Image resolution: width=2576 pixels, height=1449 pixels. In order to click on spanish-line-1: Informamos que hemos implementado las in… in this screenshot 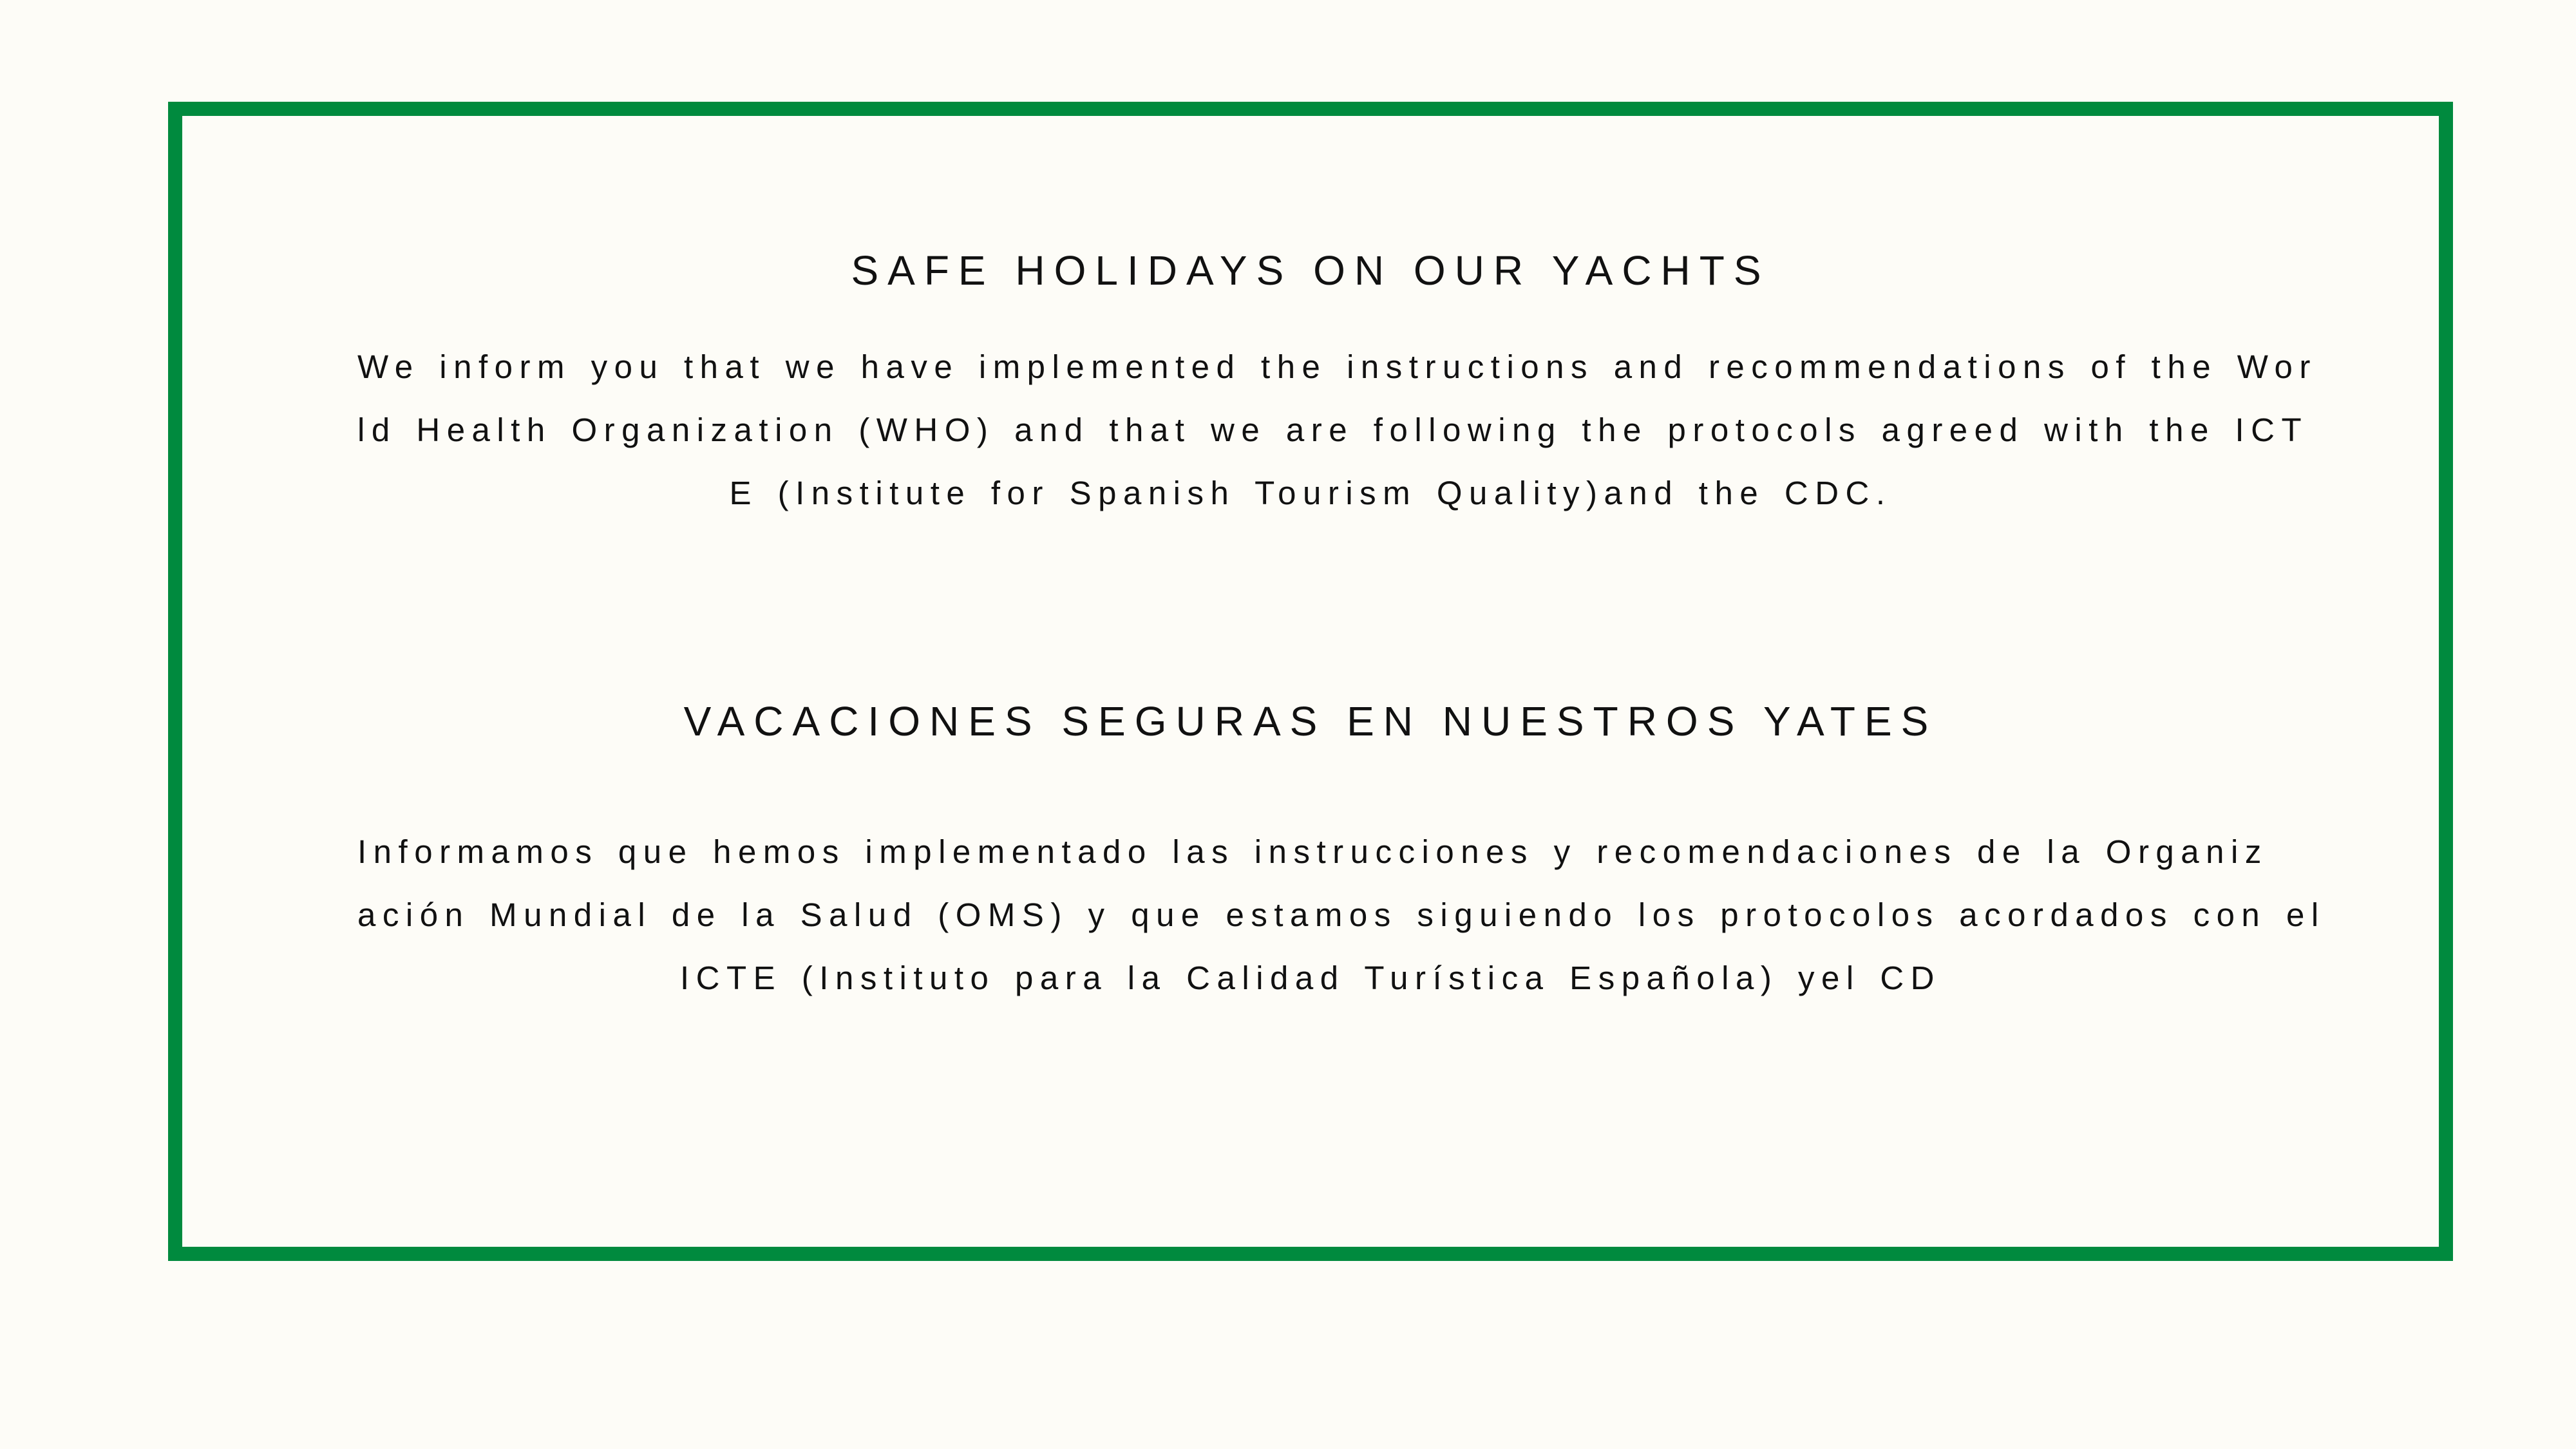, I will do `click(1313, 851)`.